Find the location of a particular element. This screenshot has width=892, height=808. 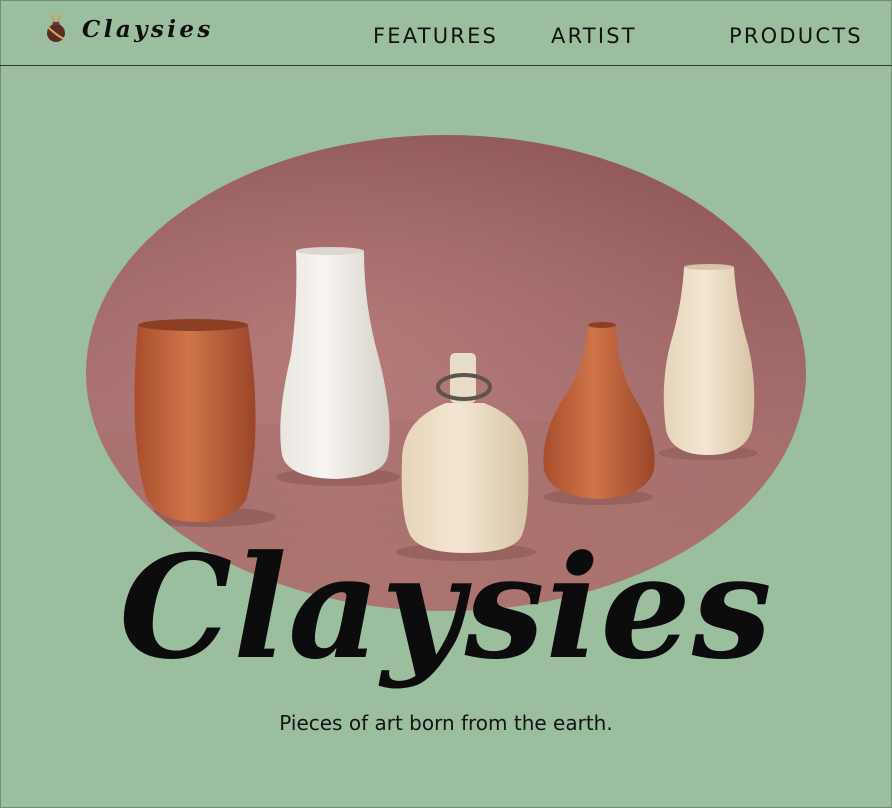

nav-link-products: PRODUCTS is located at coordinates (796, 36).